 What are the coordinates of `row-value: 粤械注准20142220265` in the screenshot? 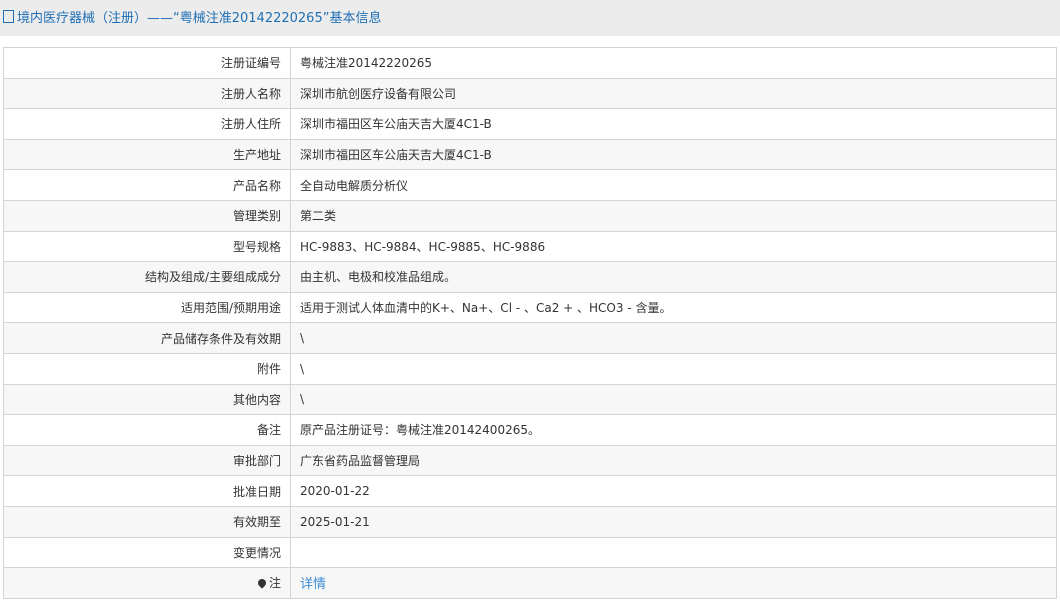 It's located at (673, 63).